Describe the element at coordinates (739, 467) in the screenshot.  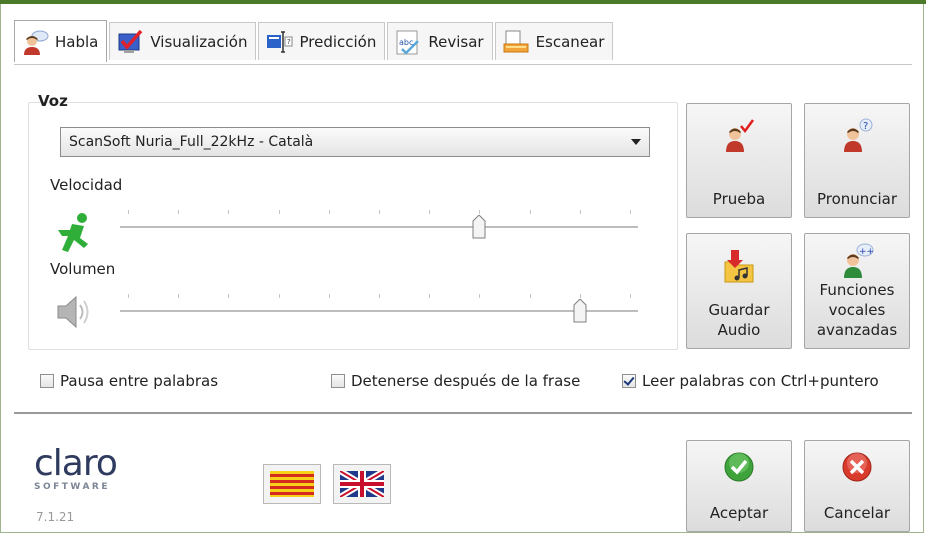
I see `check-circle-icon` at that location.